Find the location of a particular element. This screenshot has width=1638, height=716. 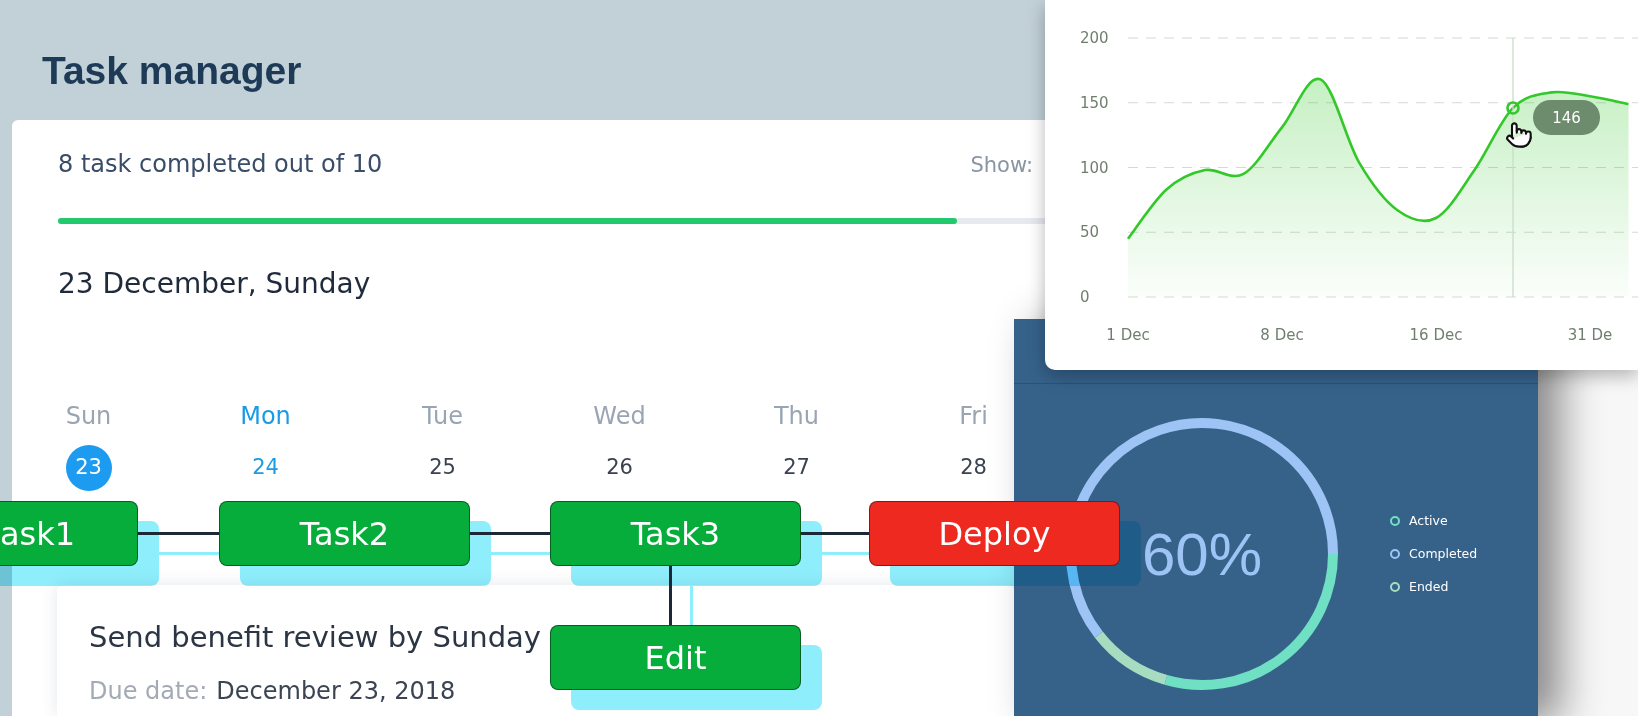

y-tick-label: 200 is located at coordinates (1094, 38).